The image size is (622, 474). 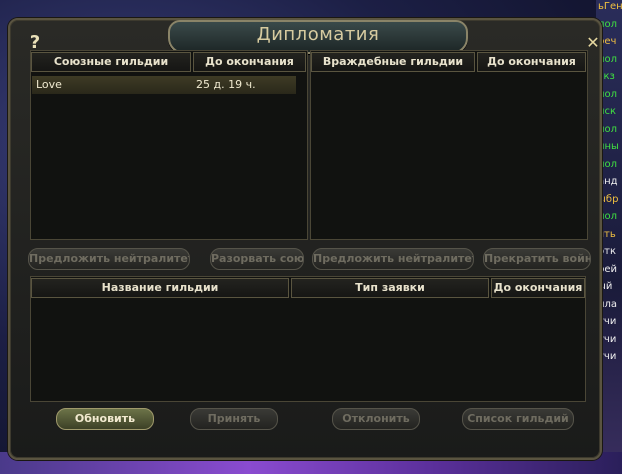 I want to click on enemy-col-expire: До окончания, so click(x=531, y=62).